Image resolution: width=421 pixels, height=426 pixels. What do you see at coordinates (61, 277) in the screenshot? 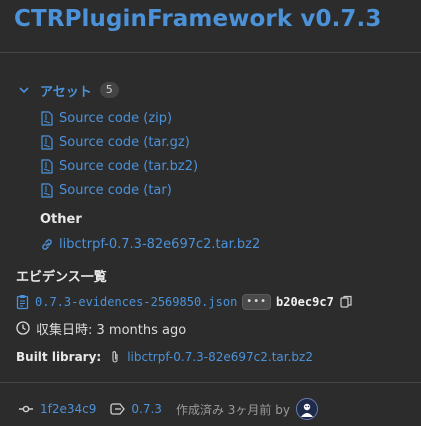
I see `evidence-heading: エビデンス一覧` at bounding box center [61, 277].